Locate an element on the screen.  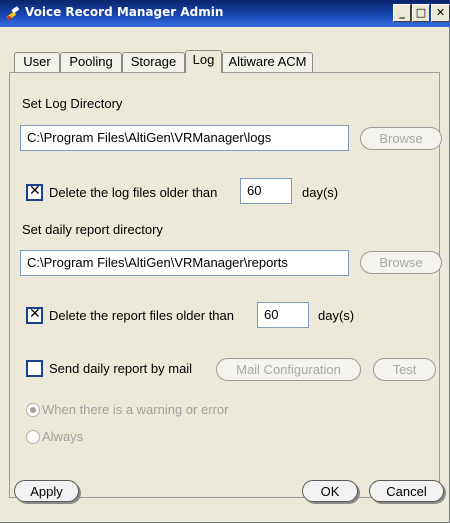
delete-logs-days-input: 60 is located at coordinates (266, 191).